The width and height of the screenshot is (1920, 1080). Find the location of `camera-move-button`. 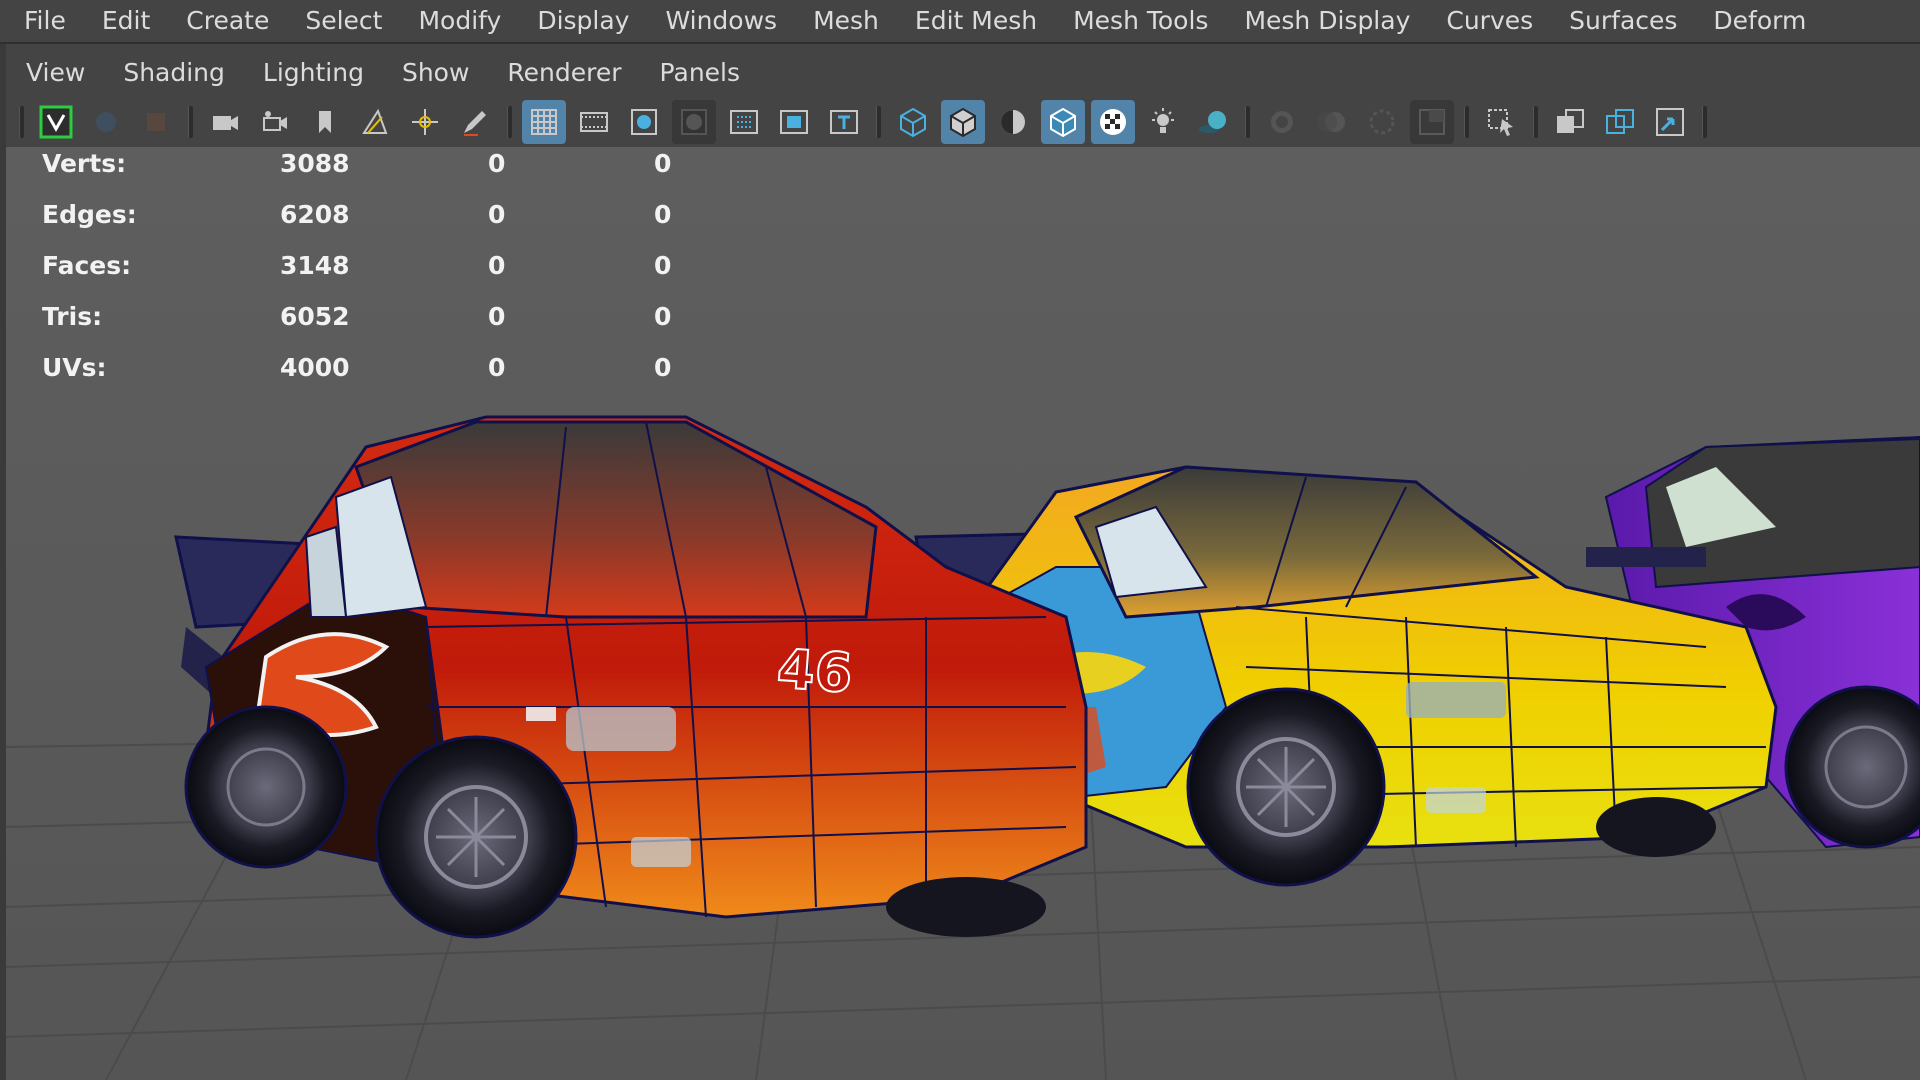

camera-move-button is located at coordinates (275, 122).